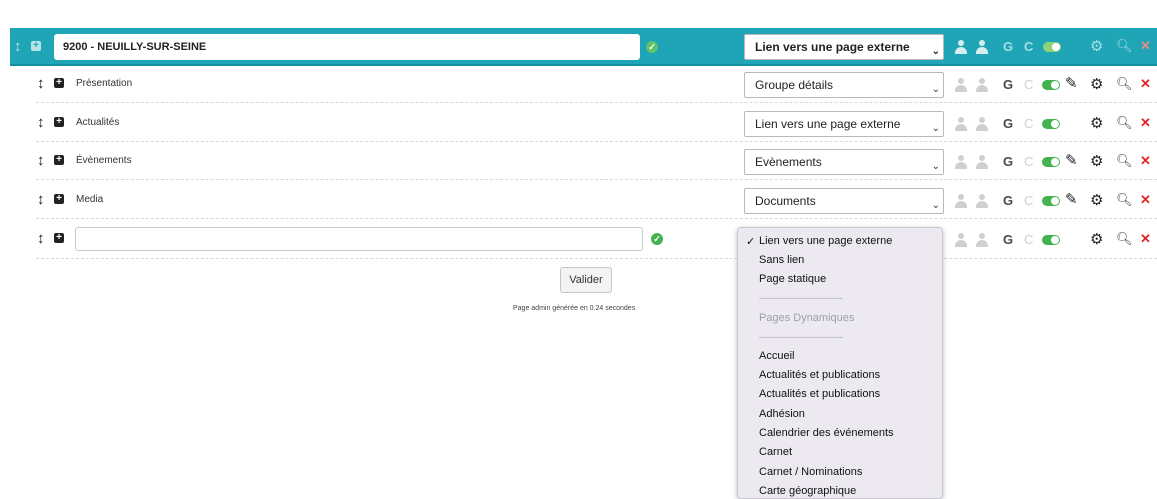 The height and width of the screenshot is (499, 1157). What do you see at coordinates (771, 260) in the screenshot?
I see `dropdown-option: Sans lien` at bounding box center [771, 260].